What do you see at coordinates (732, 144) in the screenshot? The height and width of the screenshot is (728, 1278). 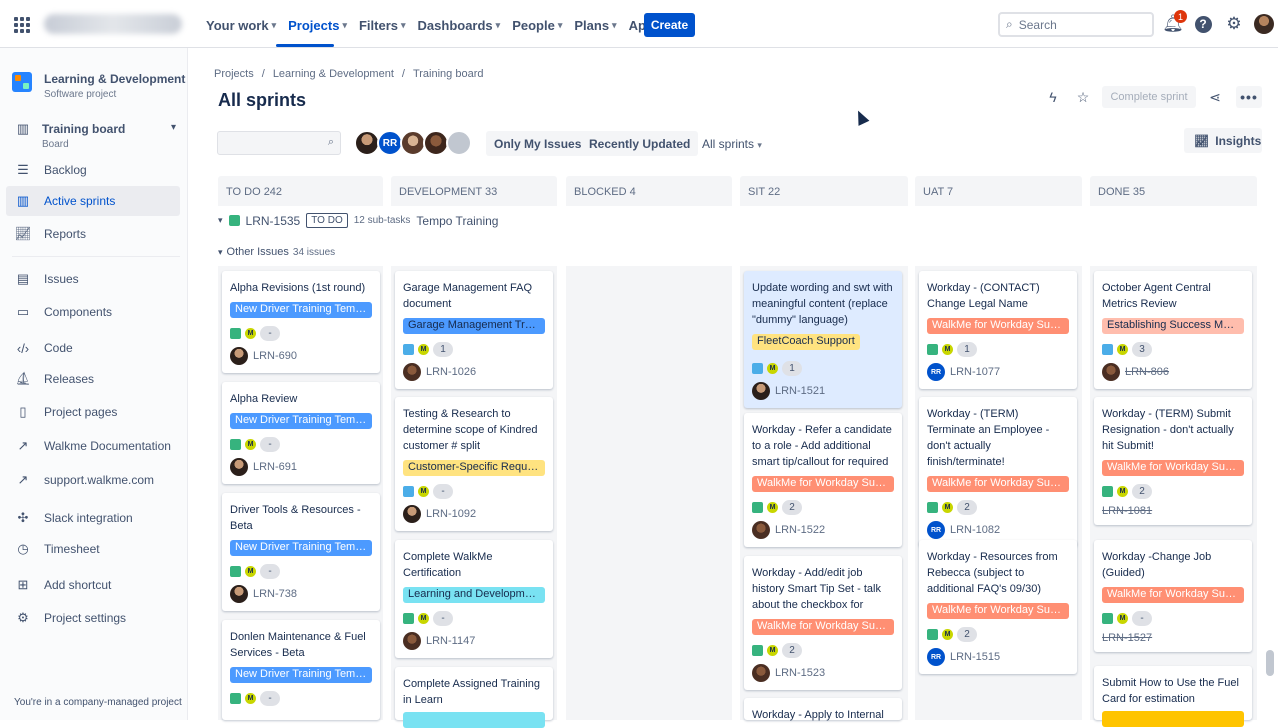 I see `sprint-selector: All sprints ▾` at bounding box center [732, 144].